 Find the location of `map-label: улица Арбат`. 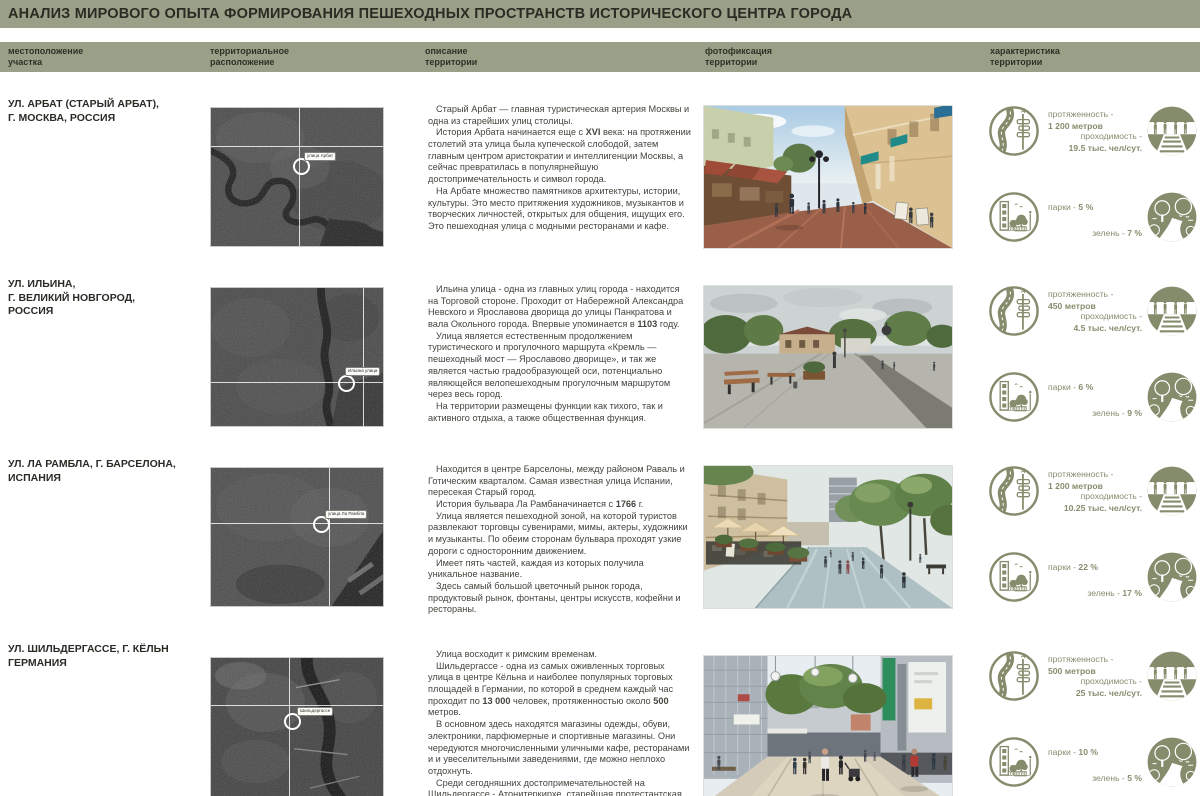

map-label: улица Арбат is located at coordinates (320, 156).